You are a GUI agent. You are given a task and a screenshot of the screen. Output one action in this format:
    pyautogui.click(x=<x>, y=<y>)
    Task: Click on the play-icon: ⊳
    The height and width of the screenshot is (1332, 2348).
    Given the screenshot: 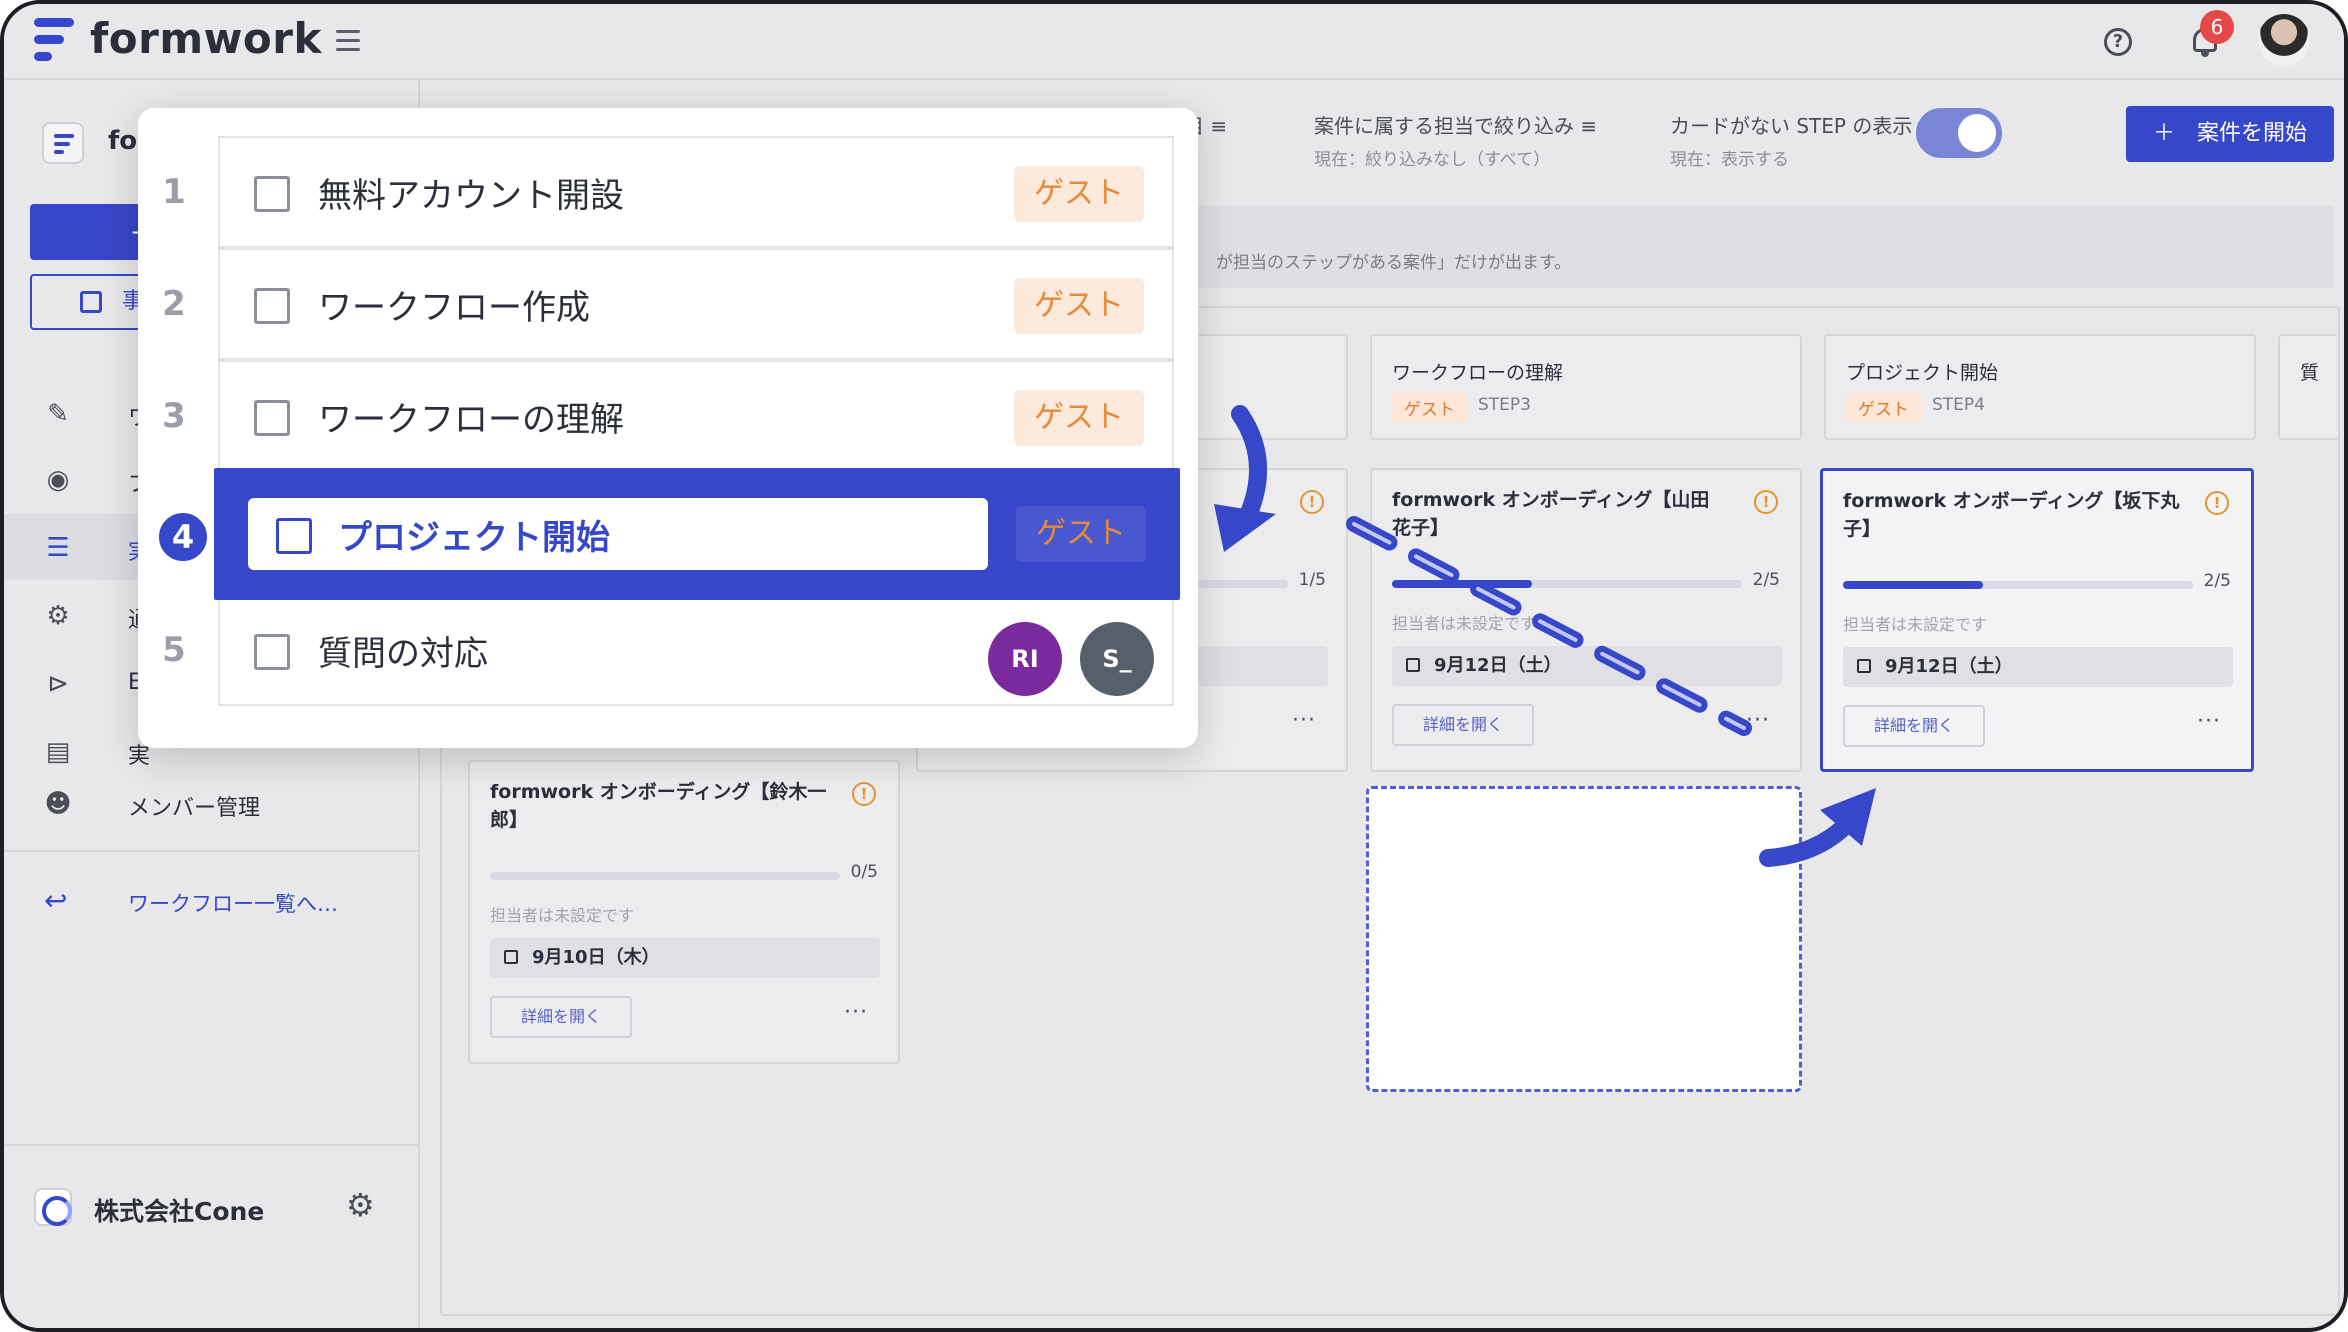 What is the action you would take?
    pyautogui.click(x=58, y=684)
    